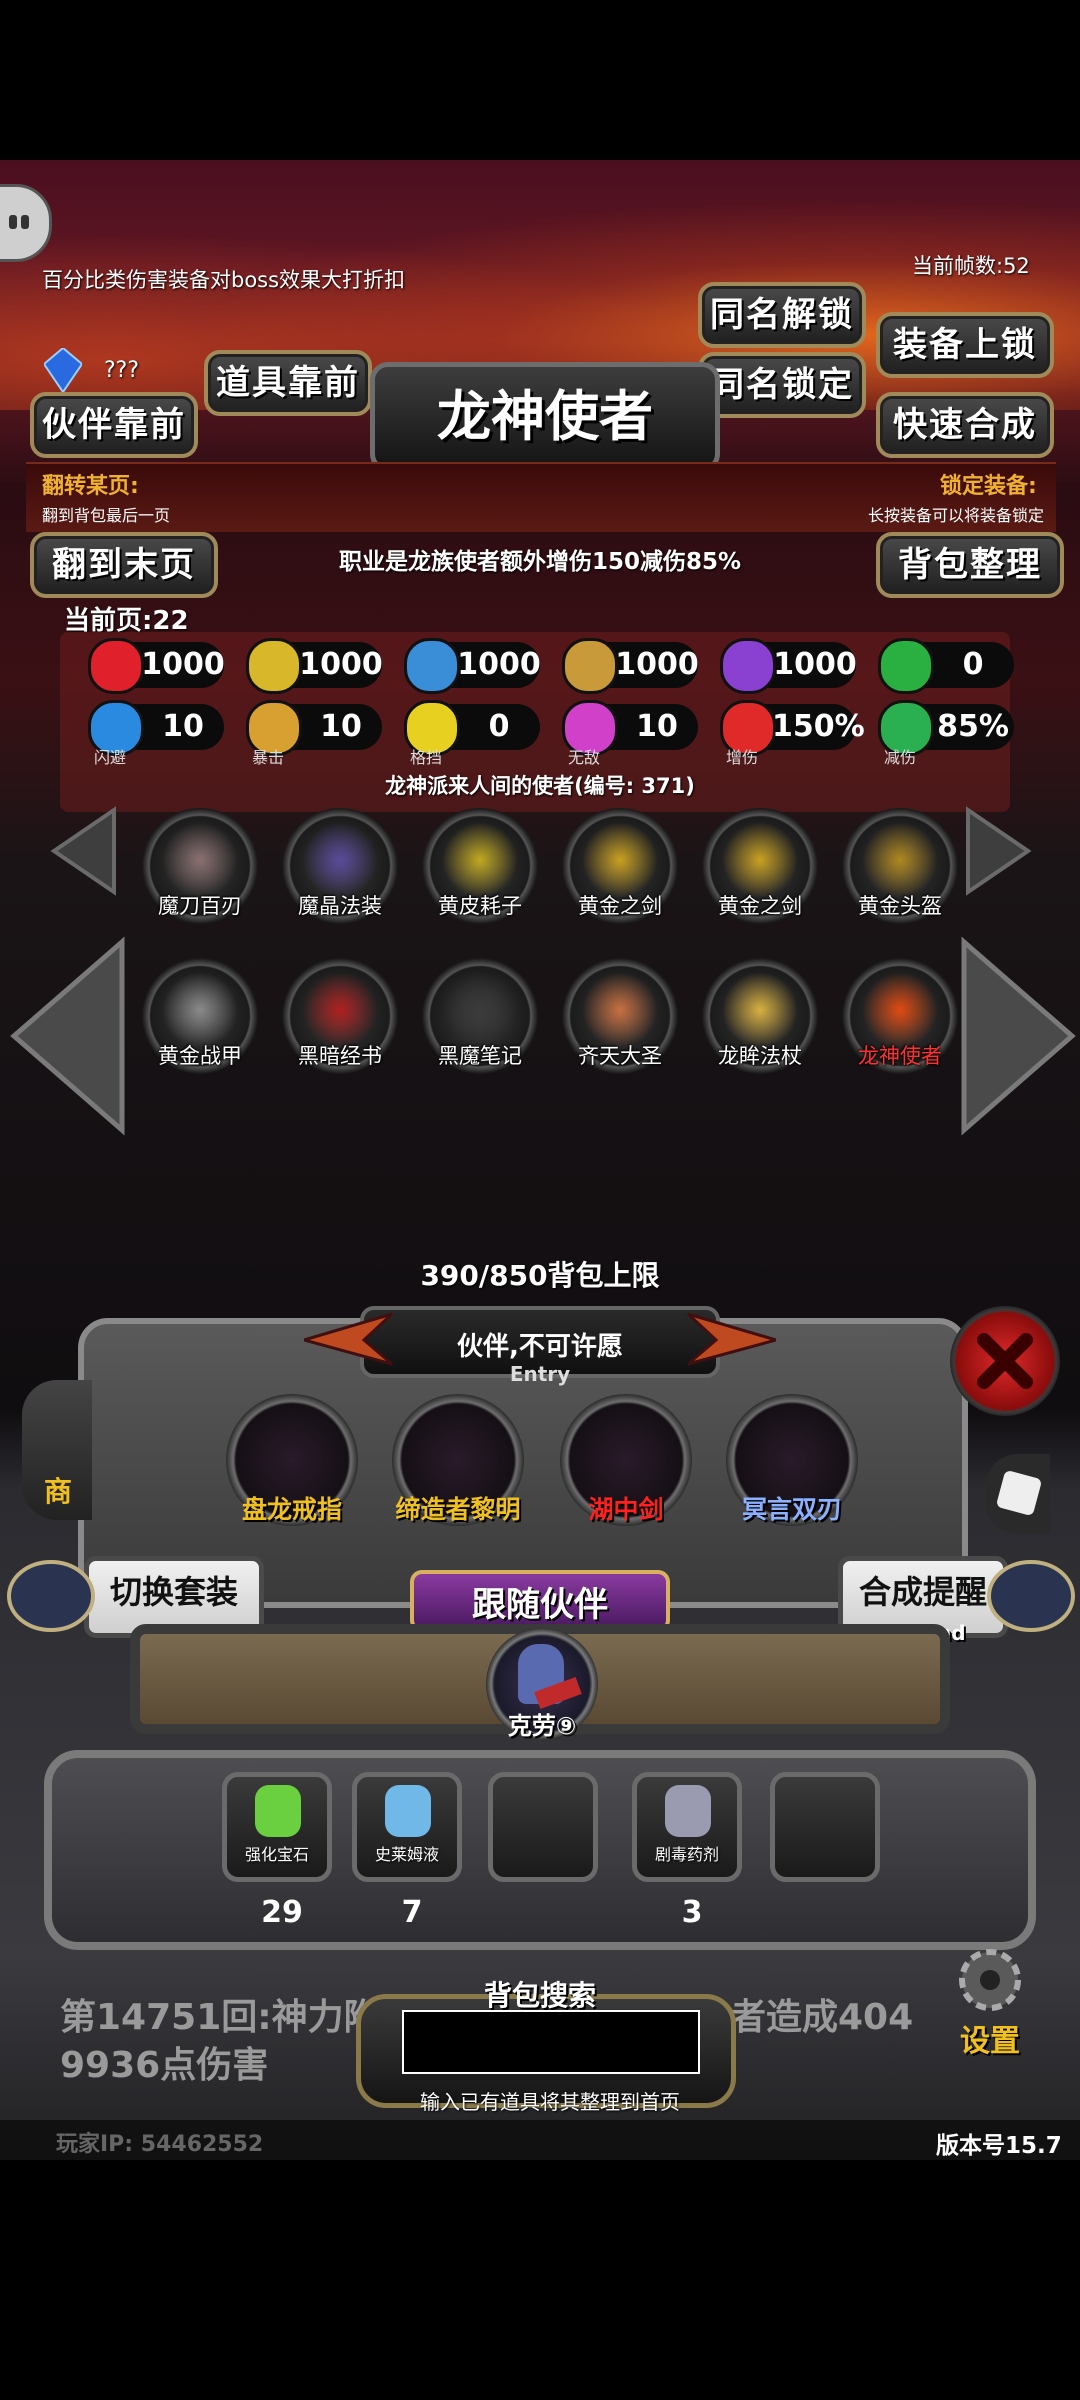 This screenshot has height=2400, width=1080. What do you see at coordinates (173, 1592) in the screenshot?
I see `switch-set-label: 切换套装` at bounding box center [173, 1592].